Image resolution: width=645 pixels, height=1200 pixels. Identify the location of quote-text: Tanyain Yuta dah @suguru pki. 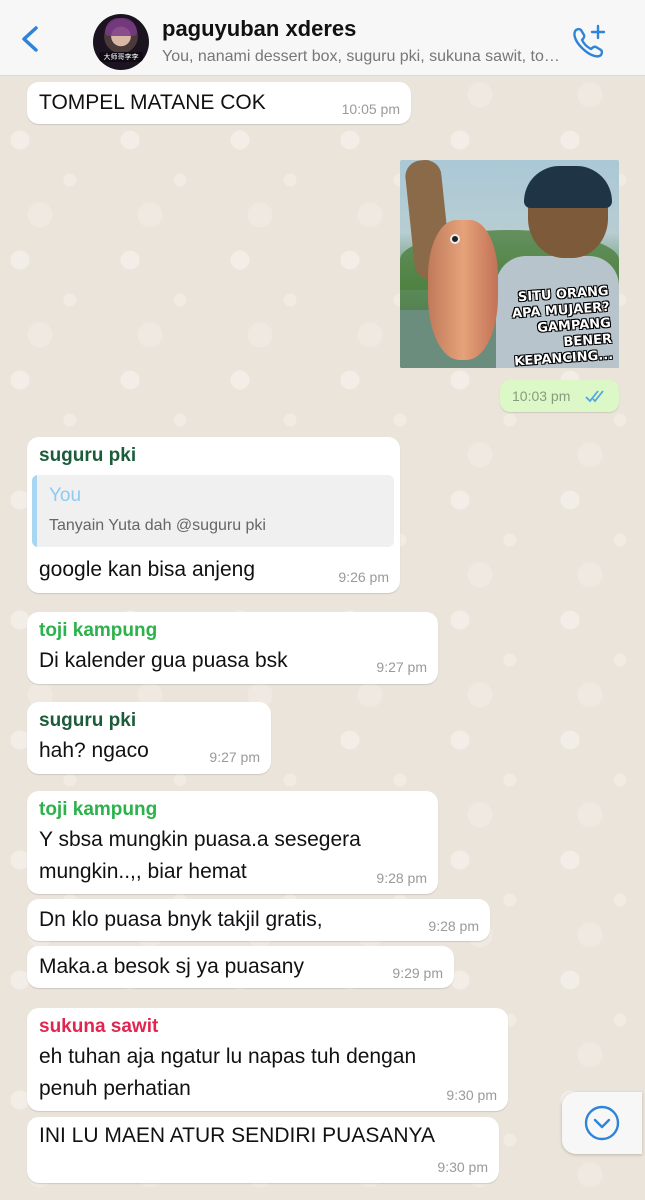
(157, 525).